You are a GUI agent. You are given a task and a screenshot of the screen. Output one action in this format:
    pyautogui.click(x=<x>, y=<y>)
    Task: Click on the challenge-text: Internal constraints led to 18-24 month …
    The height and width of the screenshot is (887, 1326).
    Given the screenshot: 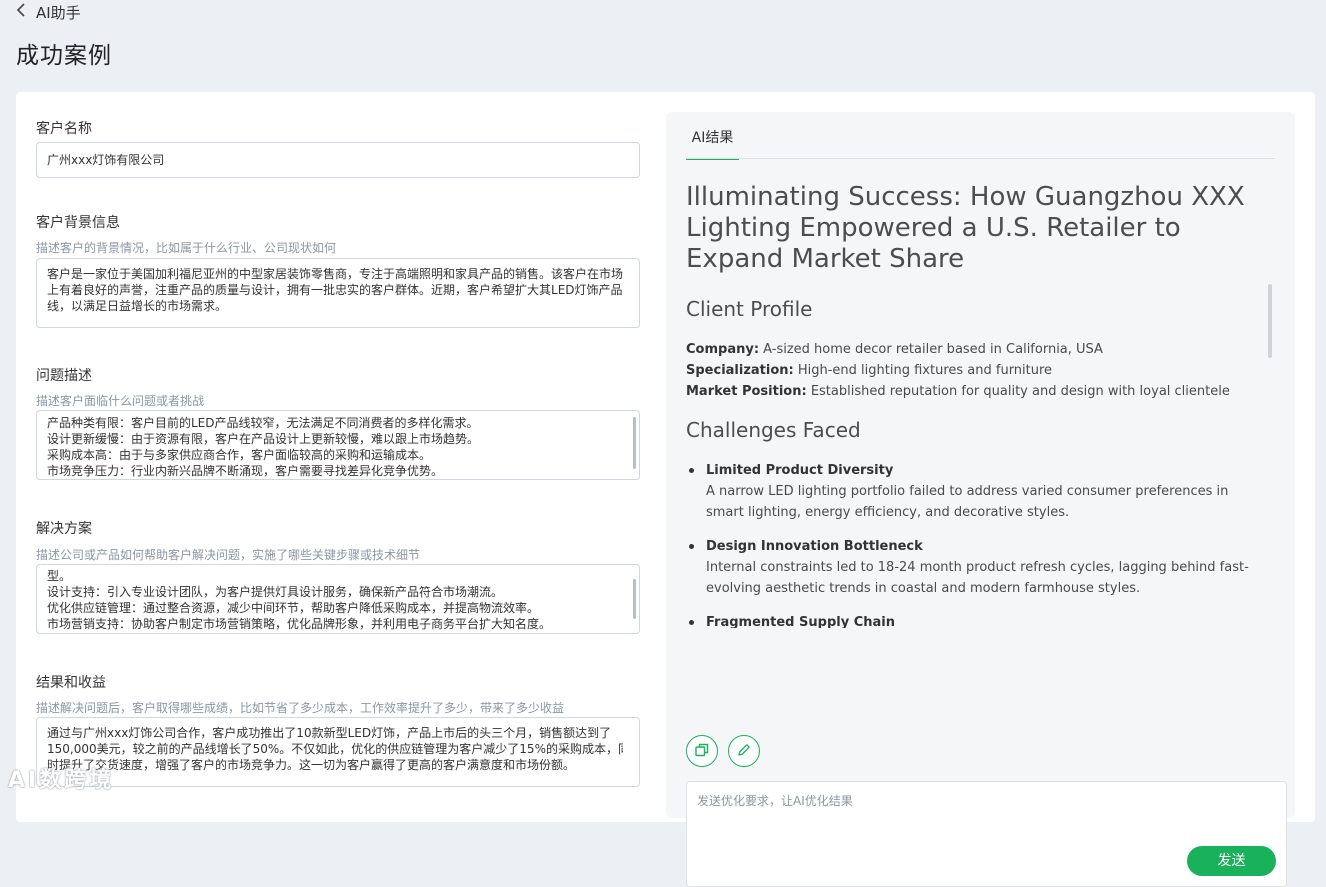 What is the action you would take?
    pyautogui.click(x=977, y=578)
    